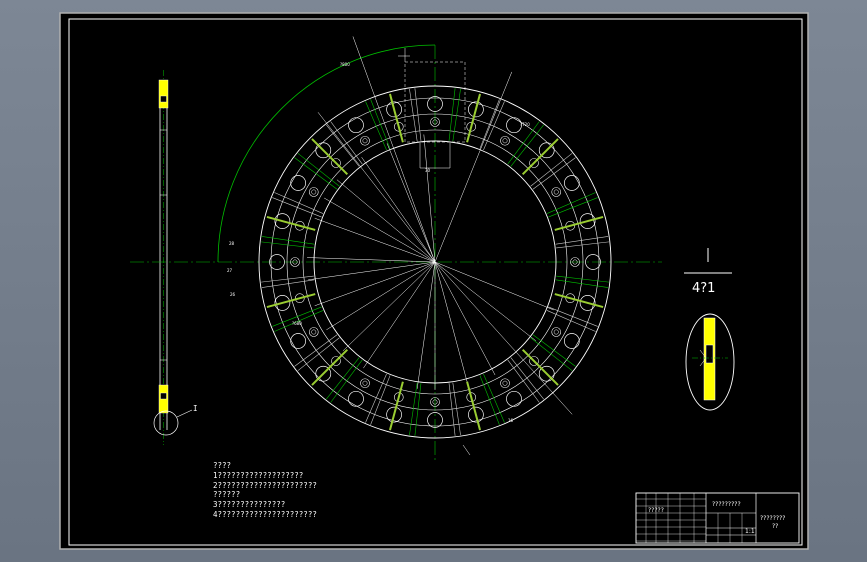  Describe the element at coordinates (249, 504) in the screenshot. I see `note-line-3: 3???????????????` at that location.